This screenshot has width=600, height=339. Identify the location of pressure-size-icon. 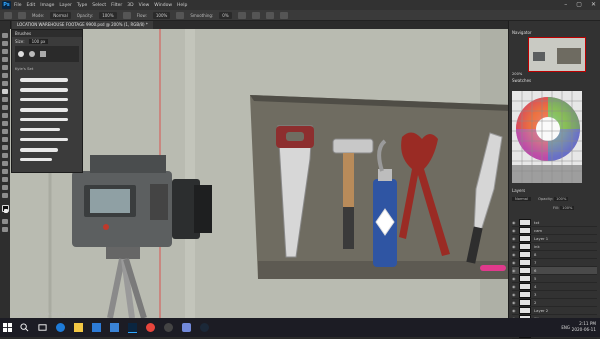
(269, 15).